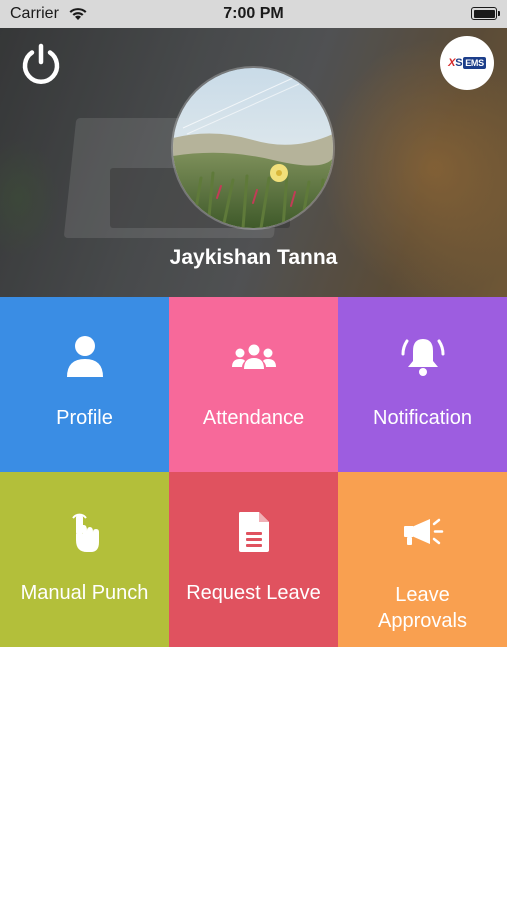 This screenshot has width=507, height=900. Describe the element at coordinates (253, 257) in the screenshot. I see `user-name: Jaykishan Tanna` at that location.